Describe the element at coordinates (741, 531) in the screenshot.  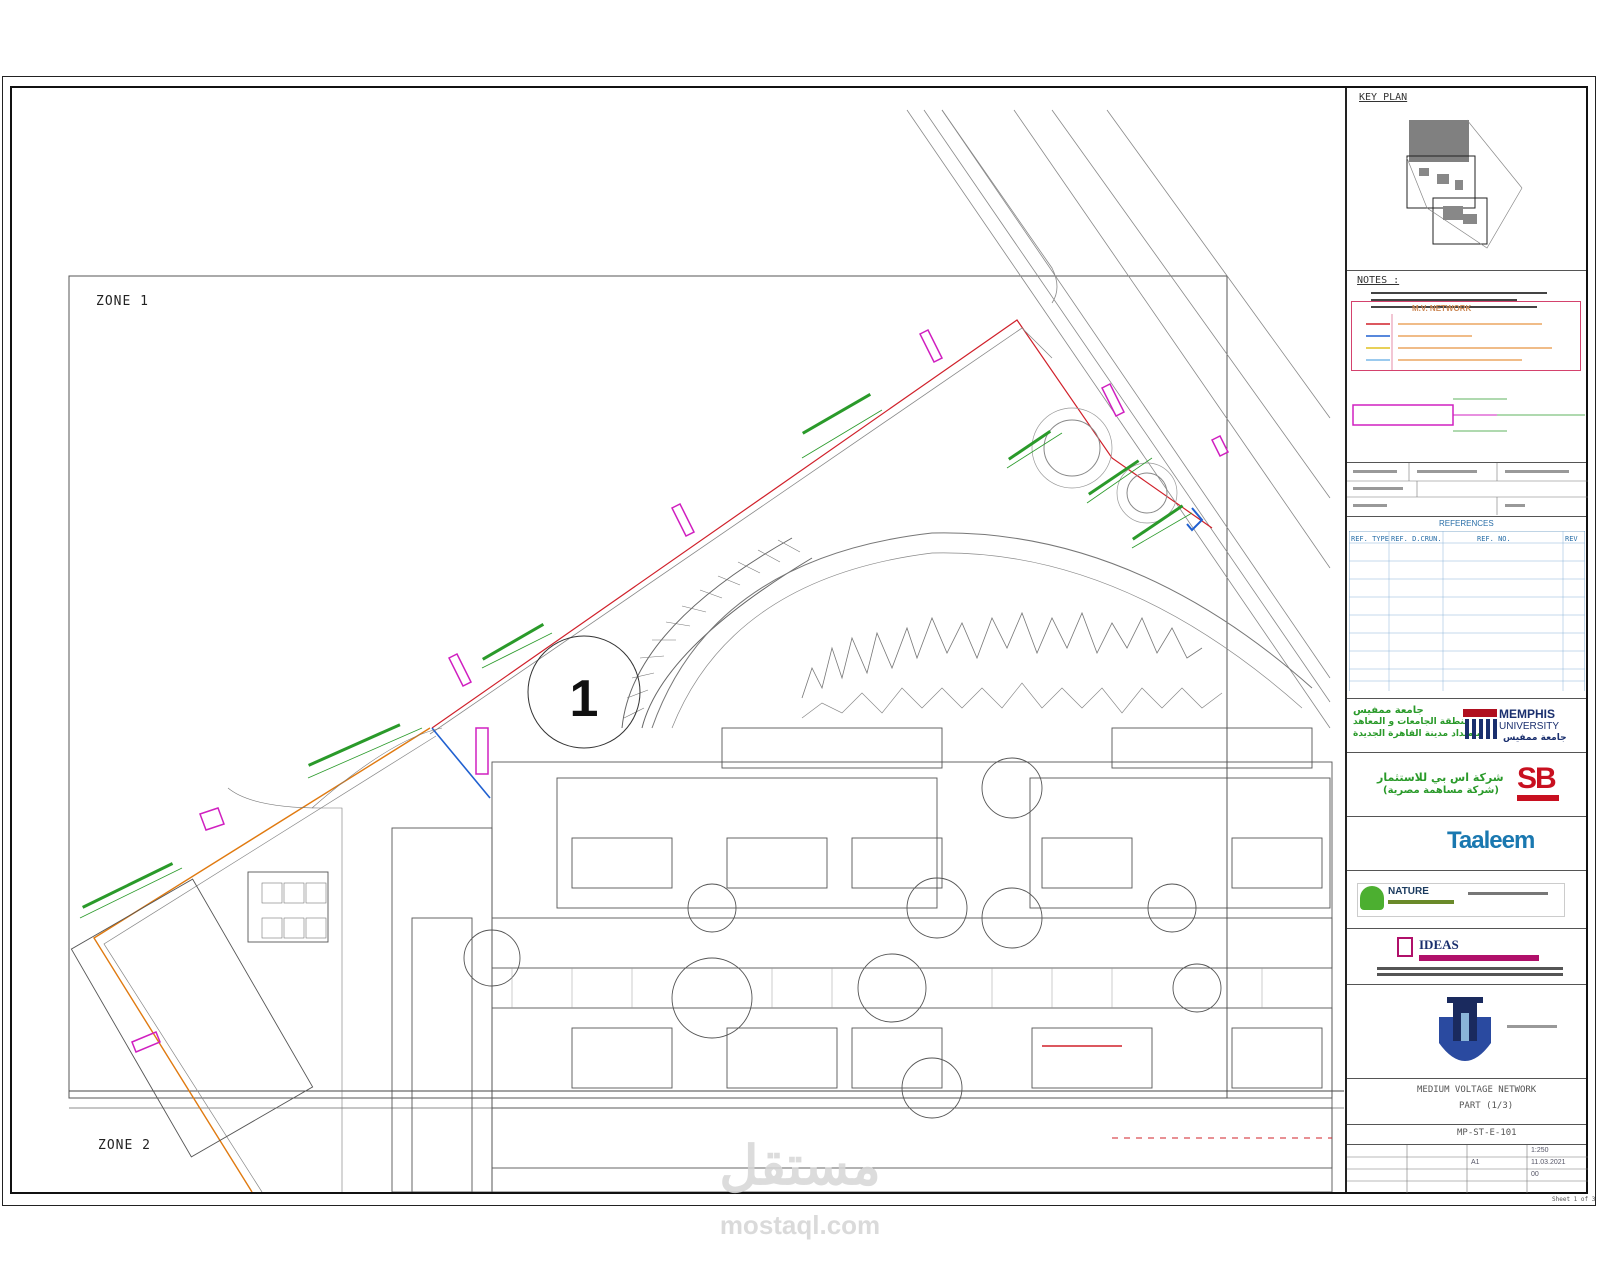
I see `road-edge` at that location.